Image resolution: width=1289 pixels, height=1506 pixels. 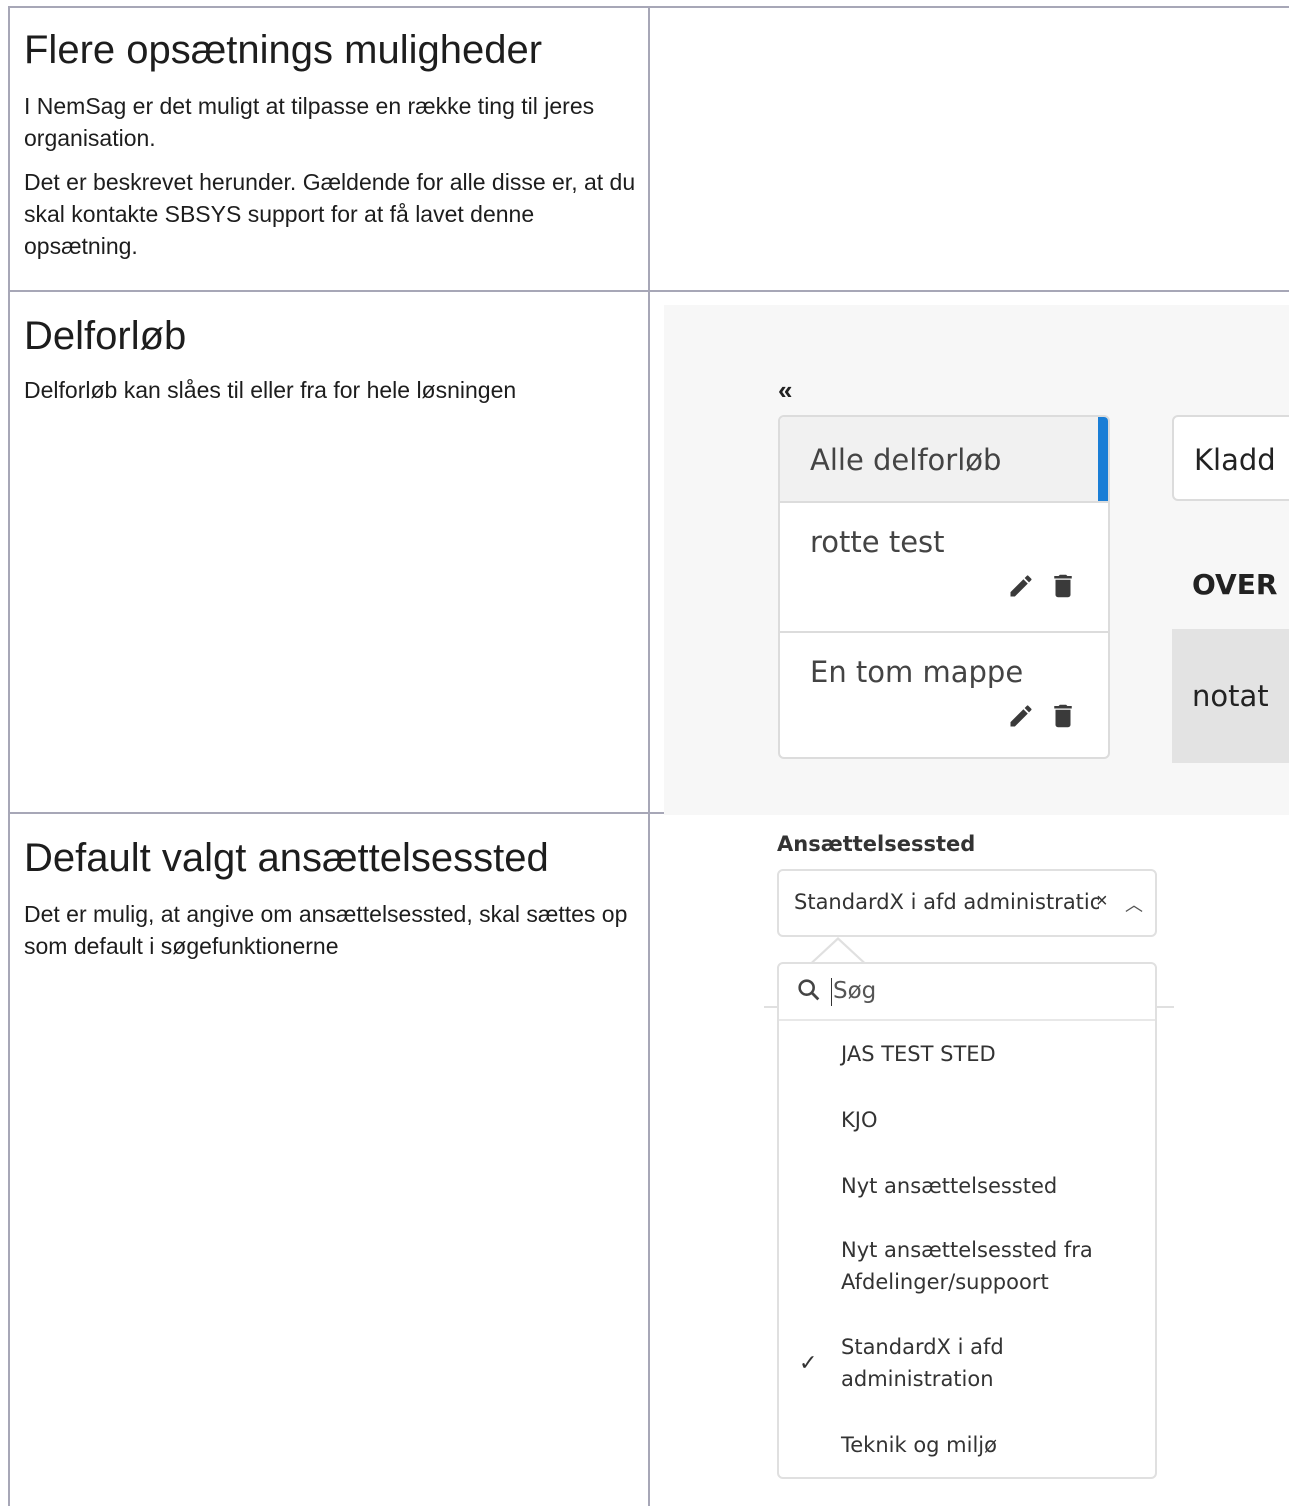 I want to click on delforlob-item-label: rotte test, so click(x=877, y=542).